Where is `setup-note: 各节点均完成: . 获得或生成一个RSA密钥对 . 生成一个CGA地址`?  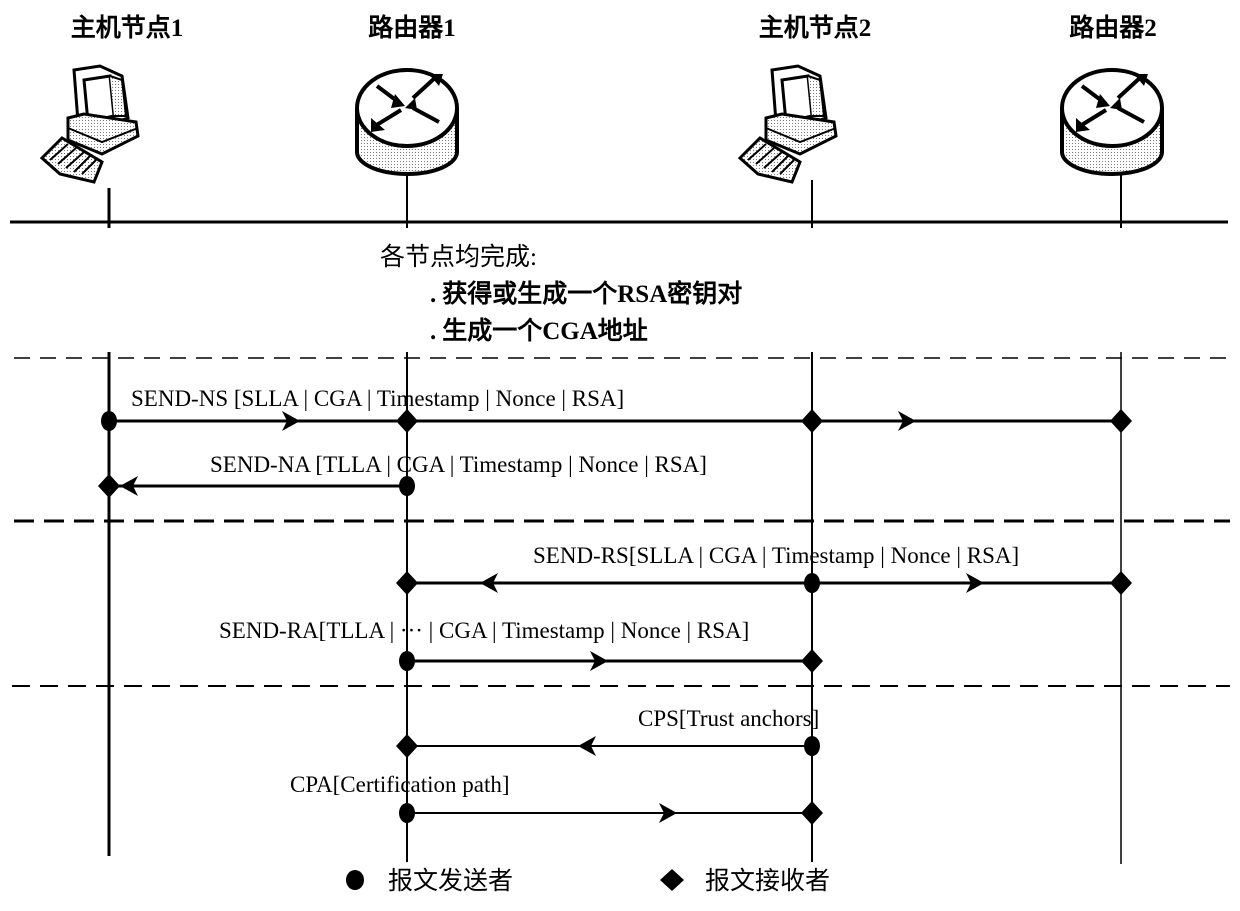 setup-note: 各节点均完成: . 获得或生成一个RSA密钥对 . 生成一个CGA地址 is located at coordinates (561, 294).